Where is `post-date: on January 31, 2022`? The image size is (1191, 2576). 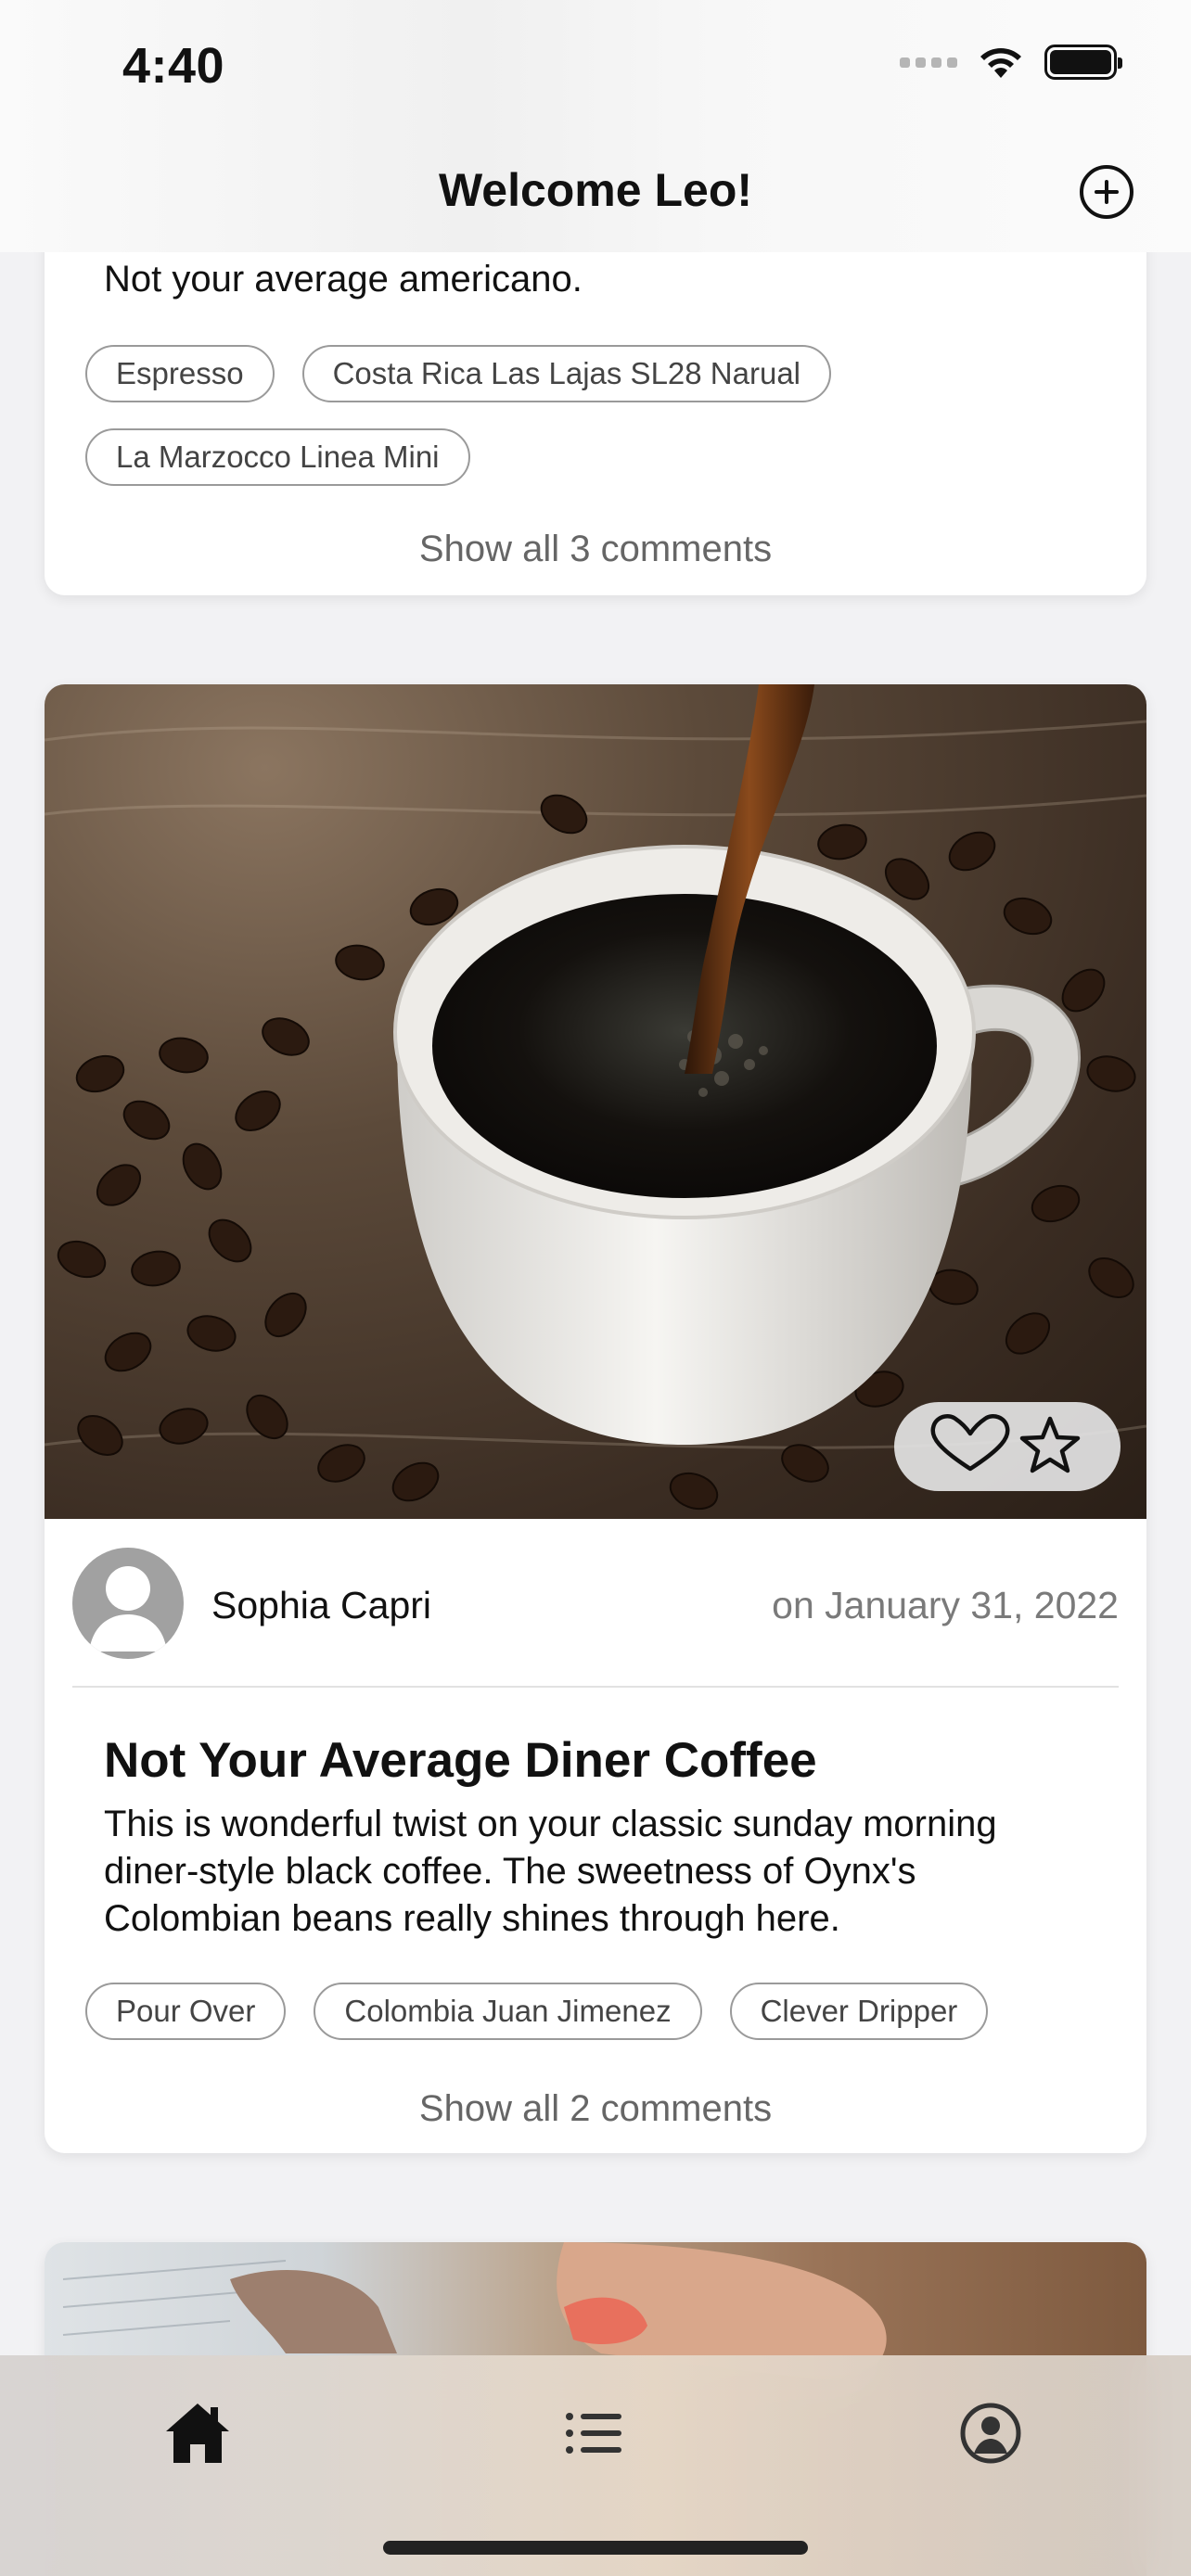
post-date: on January 31, 2022 is located at coordinates (945, 1605).